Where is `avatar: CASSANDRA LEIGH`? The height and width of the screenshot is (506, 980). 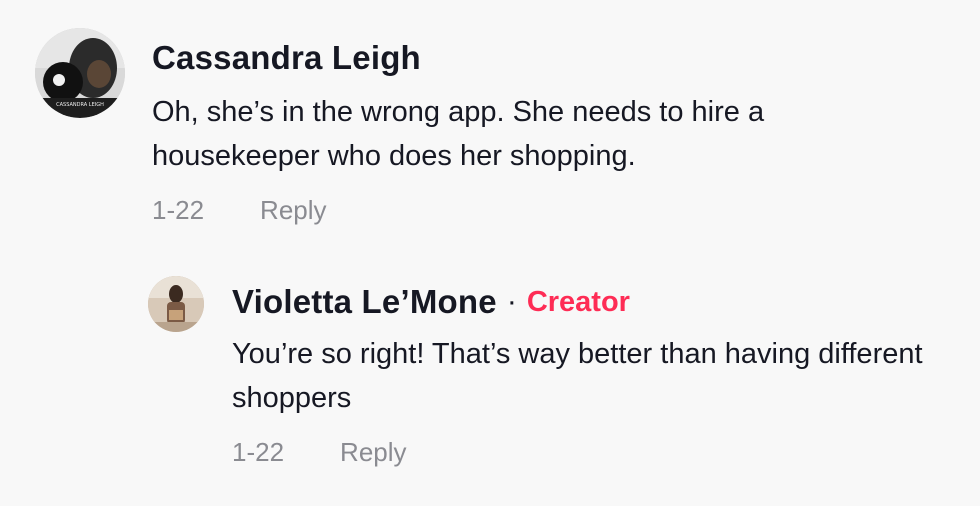 avatar: CASSANDRA LEIGH is located at coordinates (80, 73).